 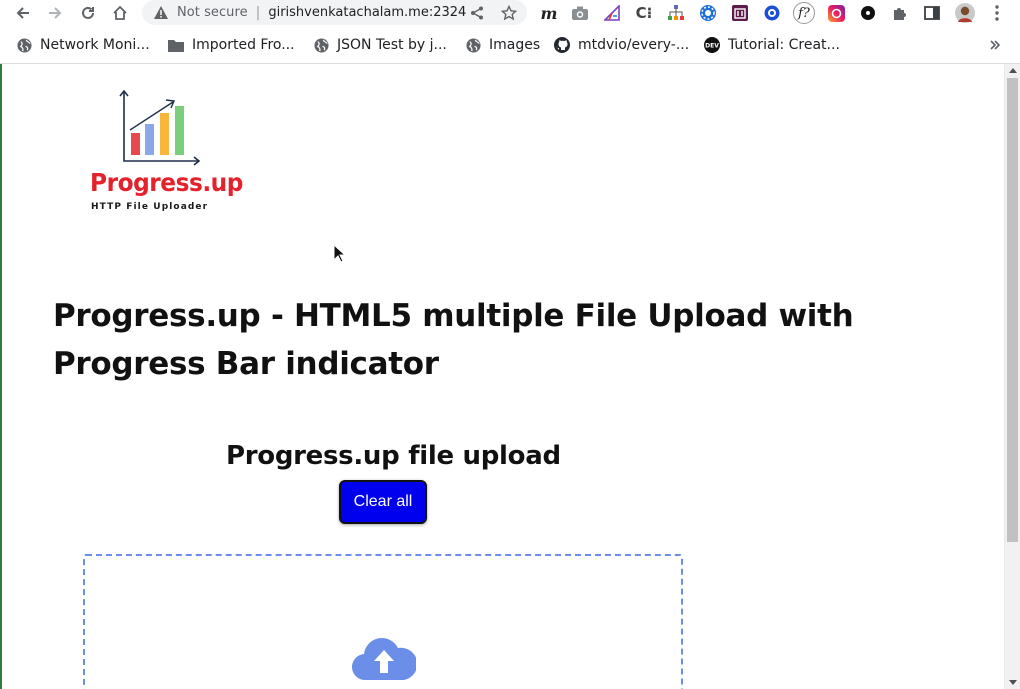 What do you see at coordinates (740, 13) in the screenshot?
I see `calendar-icon` at bounding box center [740, 13].